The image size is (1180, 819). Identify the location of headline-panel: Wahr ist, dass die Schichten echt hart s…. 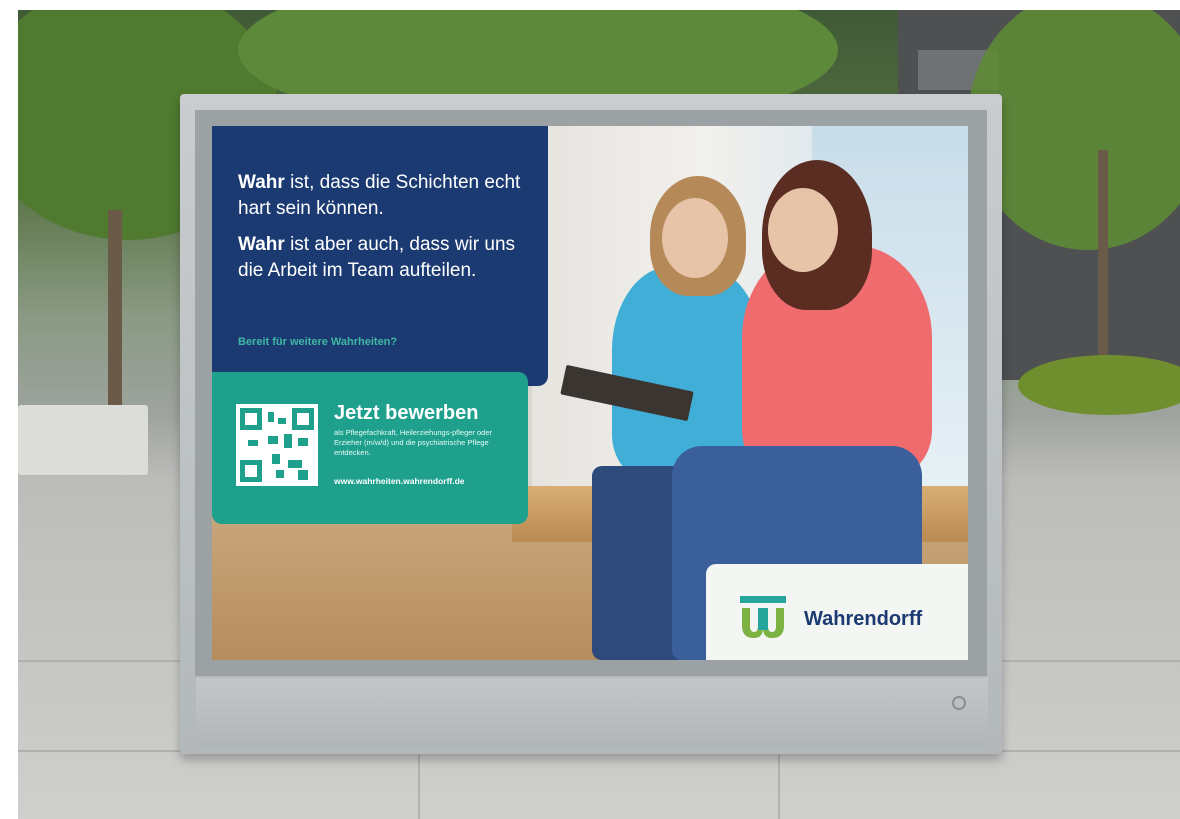
(380, 256).